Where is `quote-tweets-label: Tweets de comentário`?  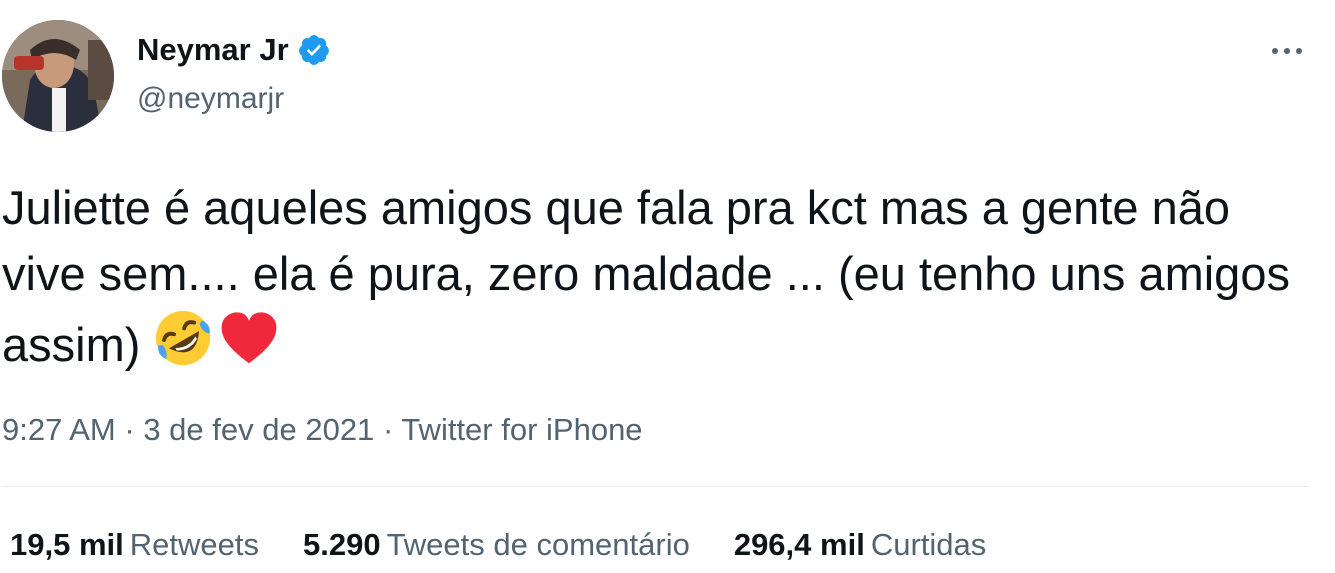 quote-tweets-label: Tweets de comentário is located at coordinates (538, 544).